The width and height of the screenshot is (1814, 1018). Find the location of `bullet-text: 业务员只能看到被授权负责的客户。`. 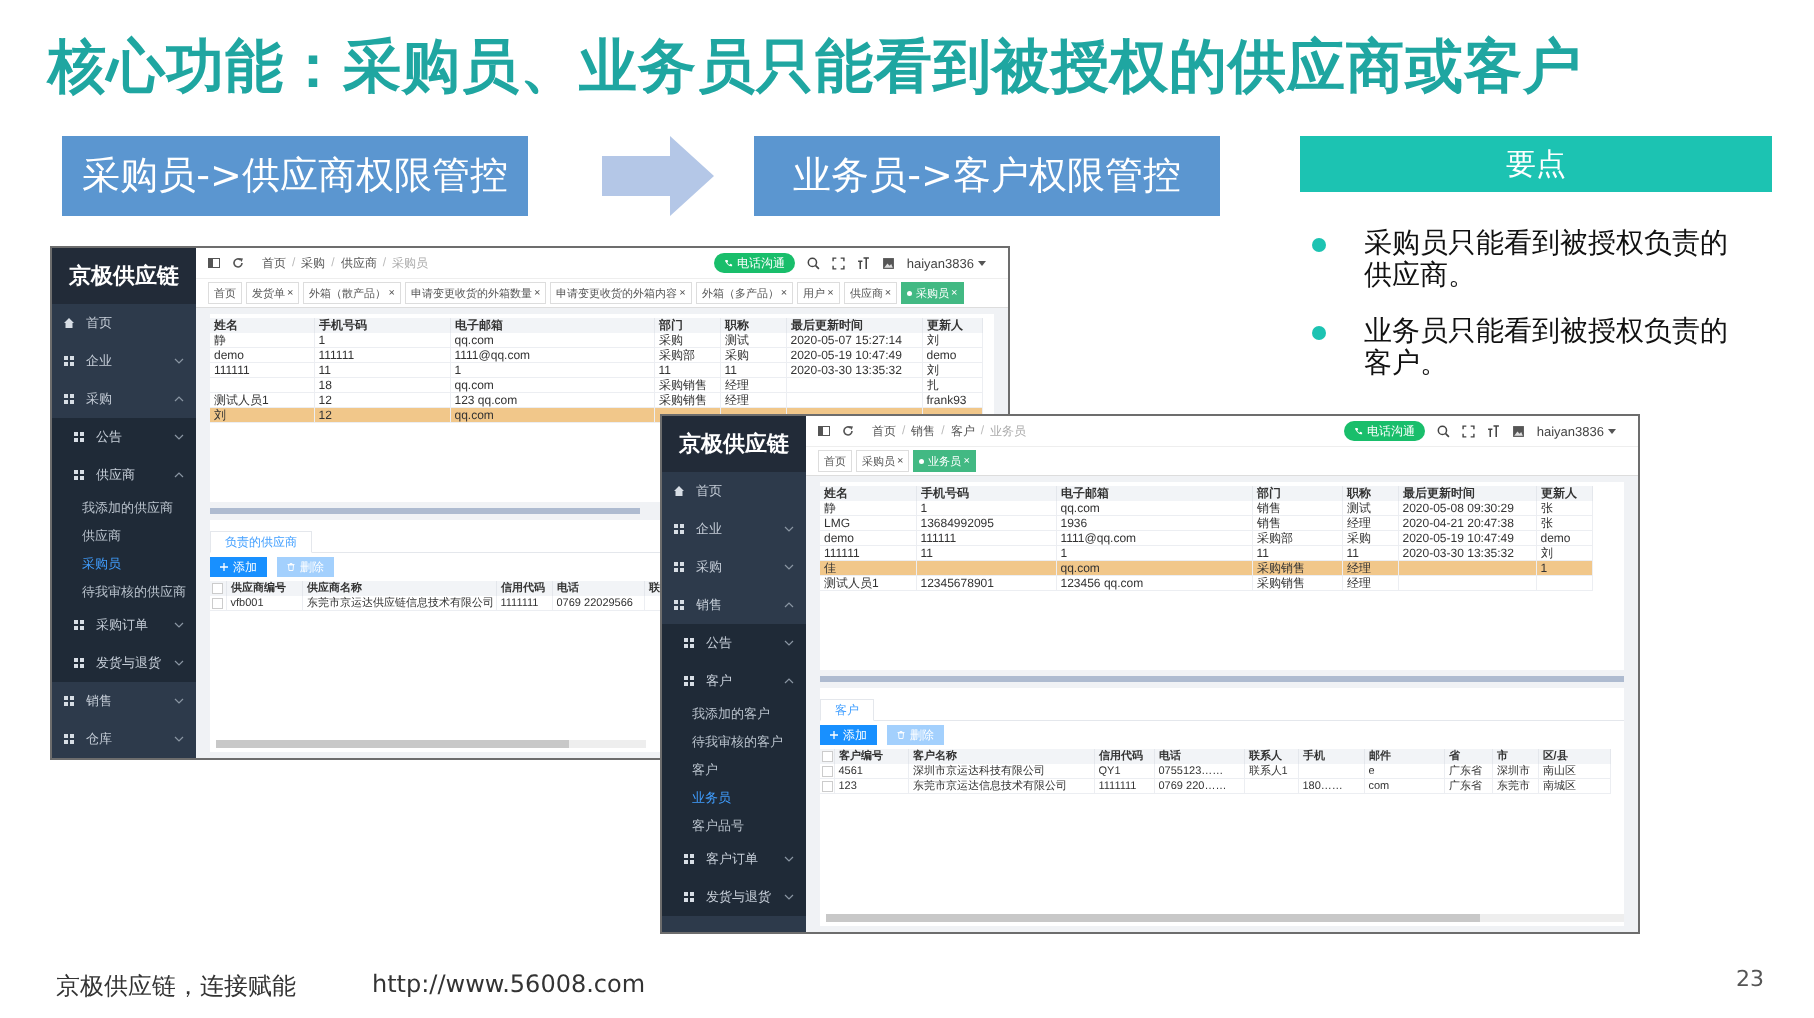

bullet-text: 业务员只能看到被授权负责的客户。 is located at coordinates (1547, 348).